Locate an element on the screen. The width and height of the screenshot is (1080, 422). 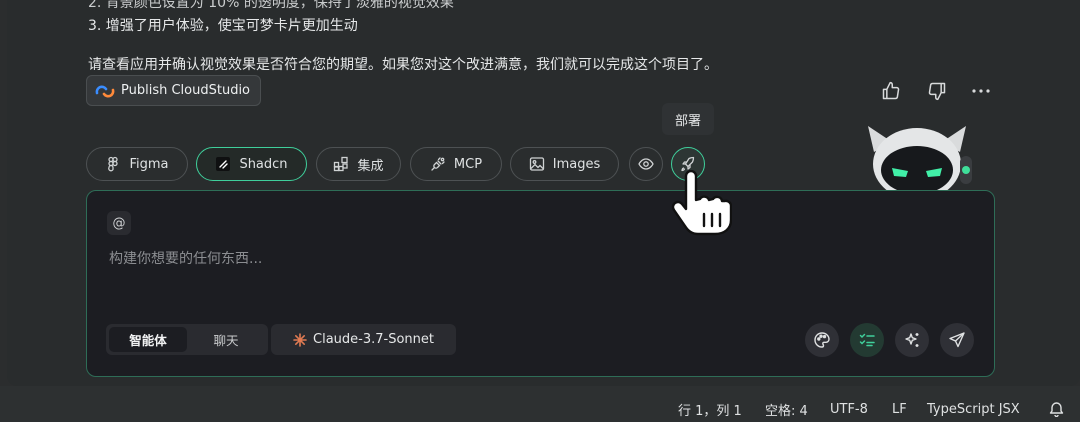
status-encoding: UTF-8 is located at coordinates (849, 409).